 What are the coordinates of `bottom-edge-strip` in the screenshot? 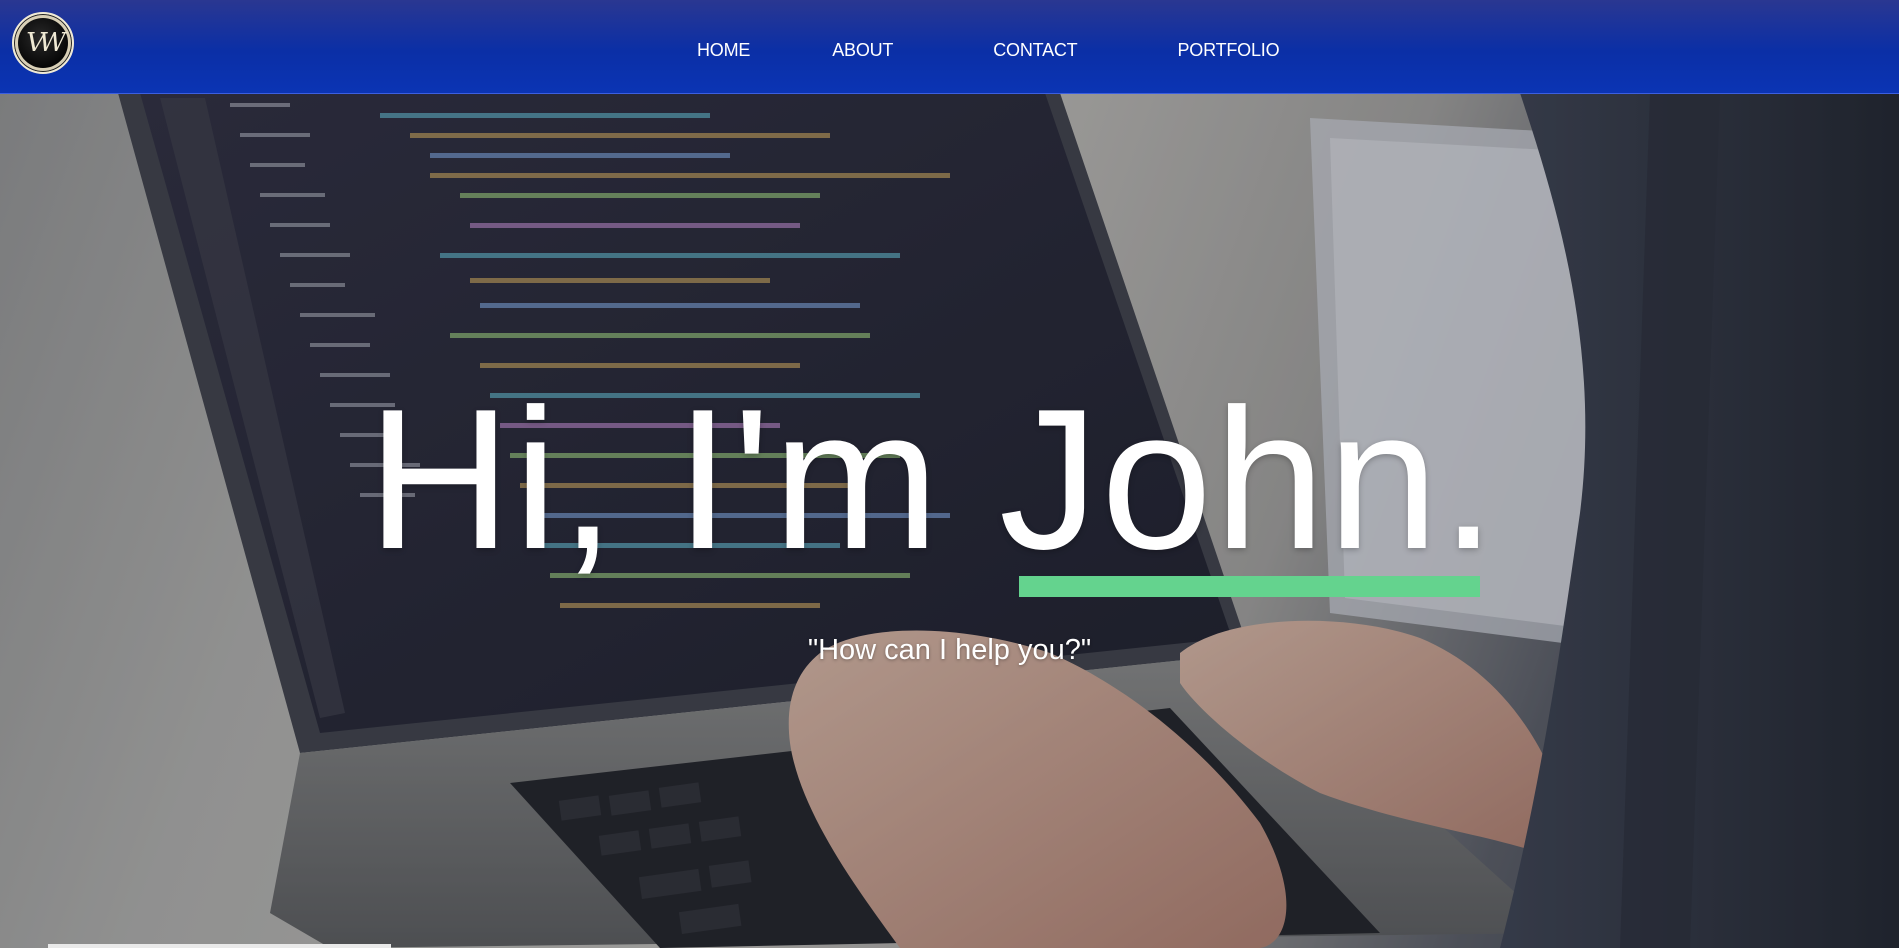 It's located at (219, 946).